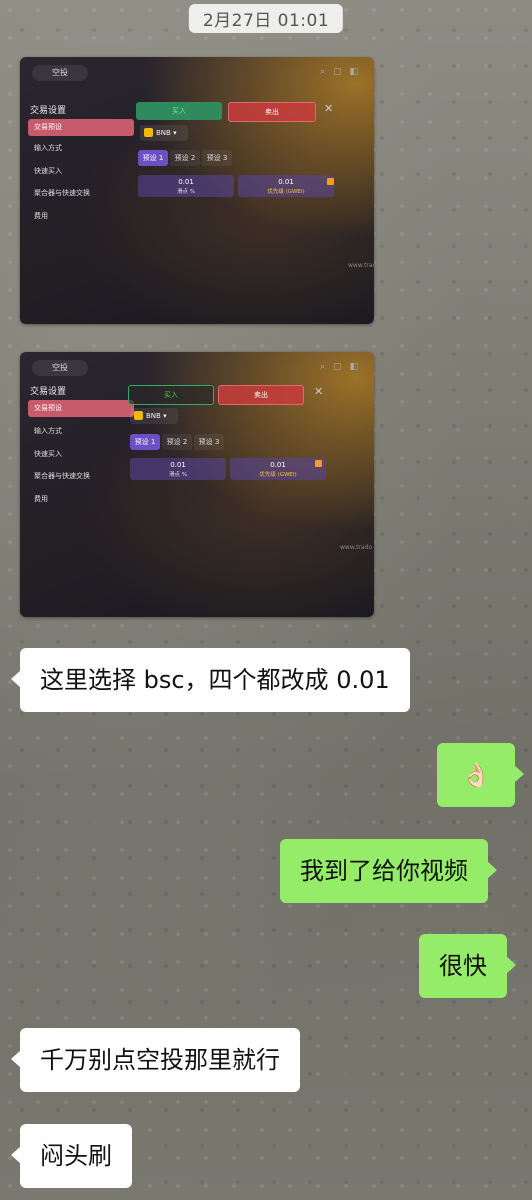 This screenshot has width=532, height=1200. I want to click on chat-message-left: 这里选择 bsc，四个都改成 0.01, so click(210, 680).